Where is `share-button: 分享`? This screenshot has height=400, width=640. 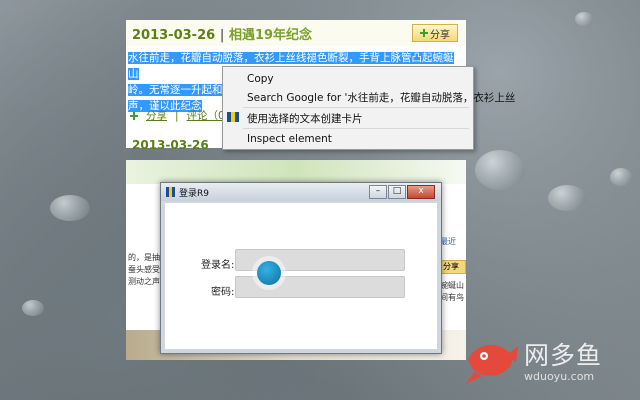 share-button: 分享 is located at coordinates (435, 33).